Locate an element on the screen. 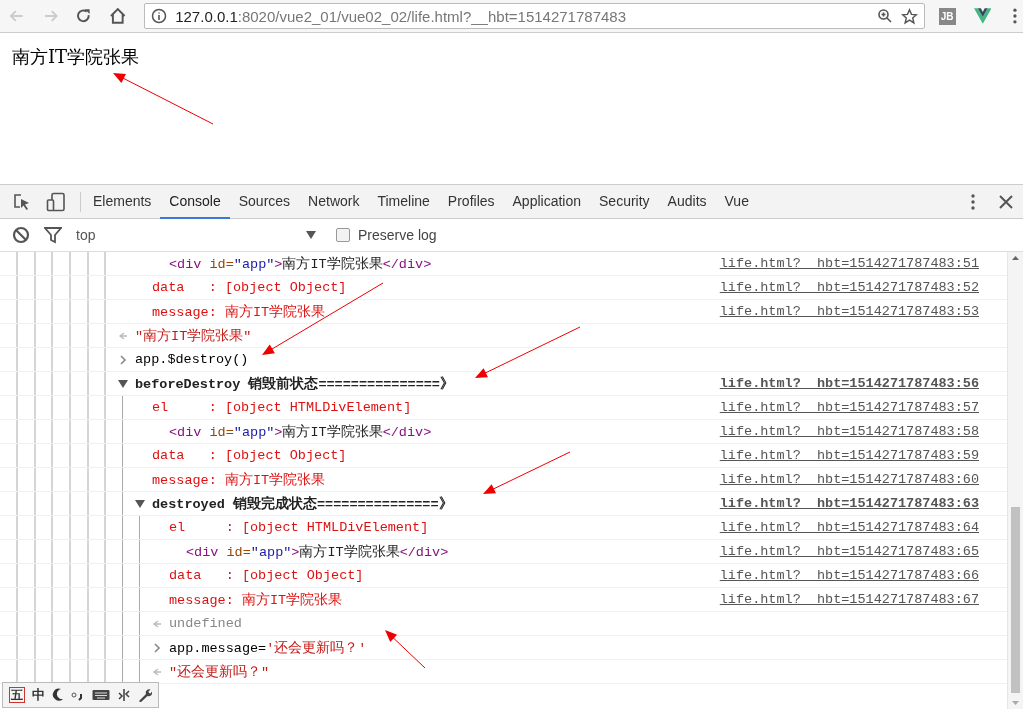 This screenshot has height=709, width=1023. address-bar: 127.0.0.1:8020/vue2_01/vue02_02/life.html?__hbt=1514271787483 is located at coordinates (534, 16).